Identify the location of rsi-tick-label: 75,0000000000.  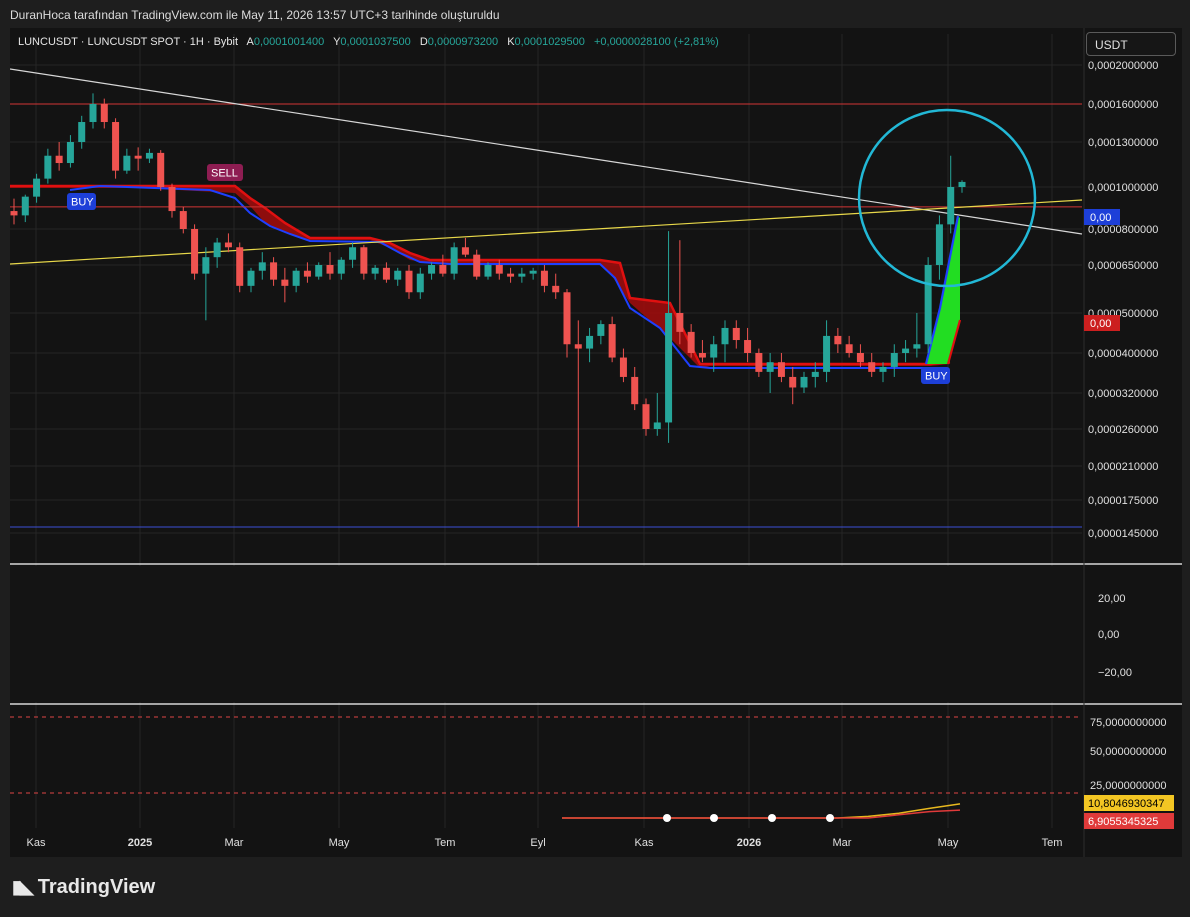
(1128, 723).